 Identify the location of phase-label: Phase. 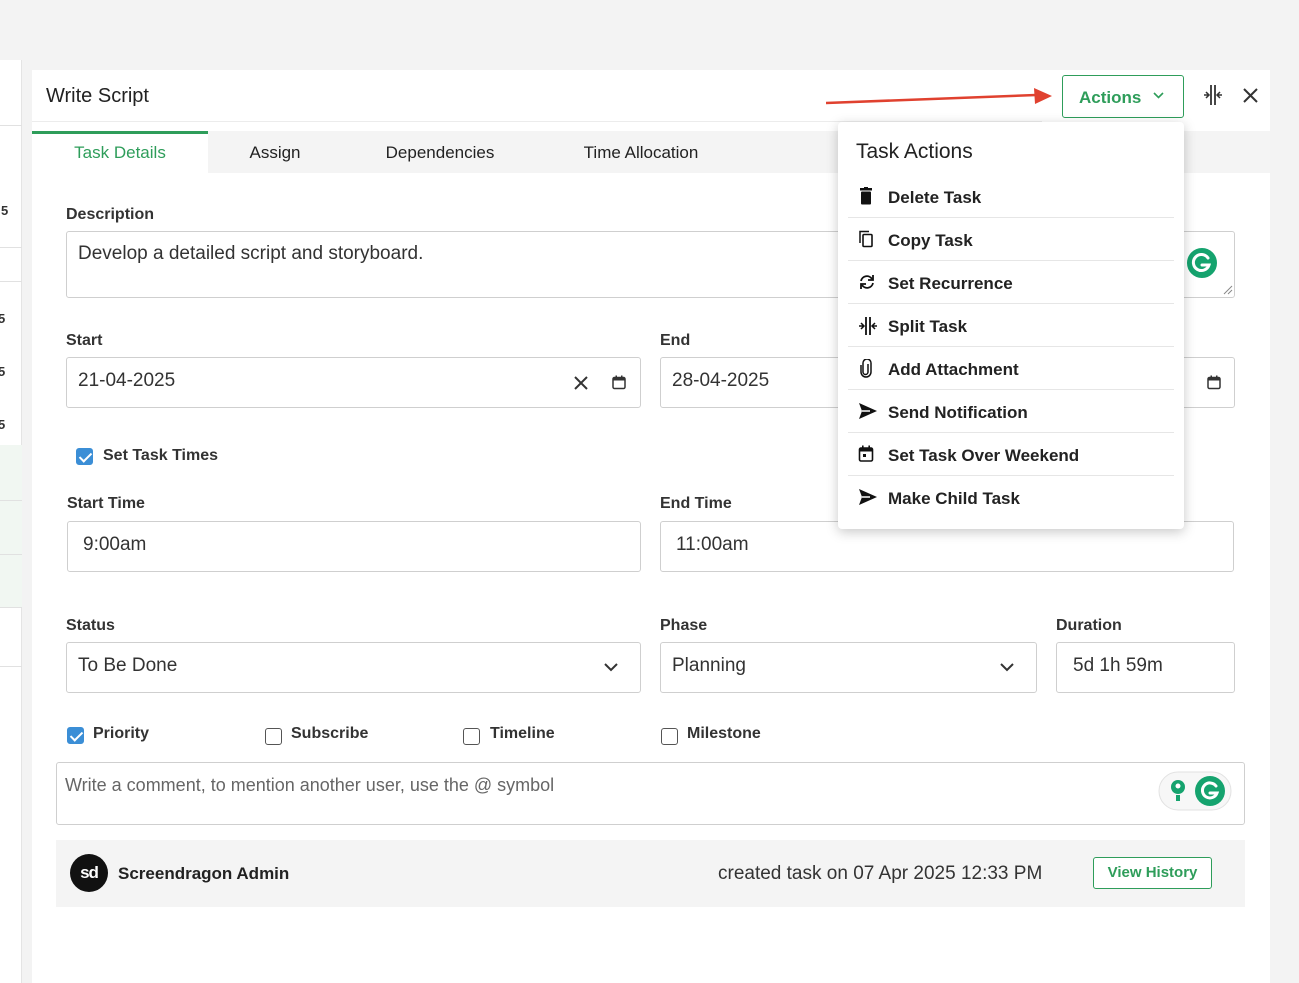
(684, 625).